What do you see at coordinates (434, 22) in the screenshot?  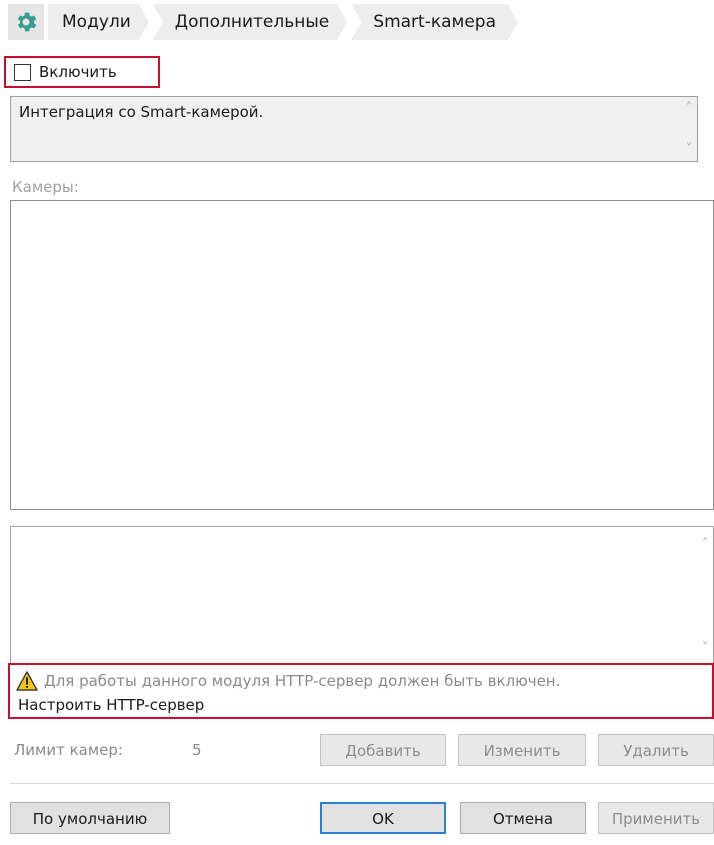 I see `breadcrumb-item-smart-camera: Smart-камера` at bounding box center [434, 22].